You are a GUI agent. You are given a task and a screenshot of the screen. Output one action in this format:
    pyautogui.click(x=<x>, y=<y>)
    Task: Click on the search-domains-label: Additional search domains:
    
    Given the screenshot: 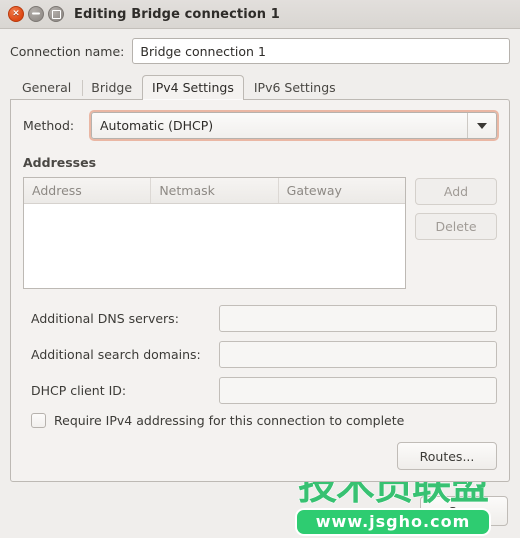 What is the action you would take?
    pyautogui.click(x=116, y=354)
    